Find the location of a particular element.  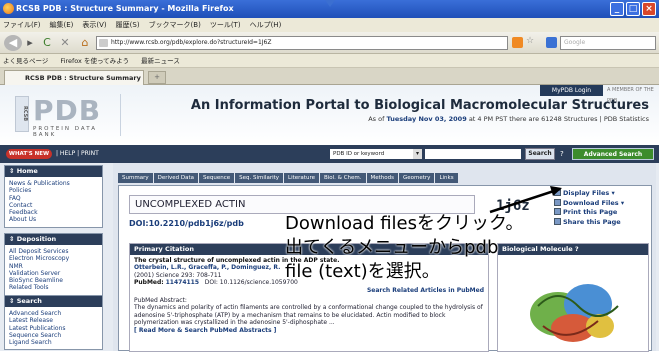

cursor-marker is located at coordinates (330, 3).